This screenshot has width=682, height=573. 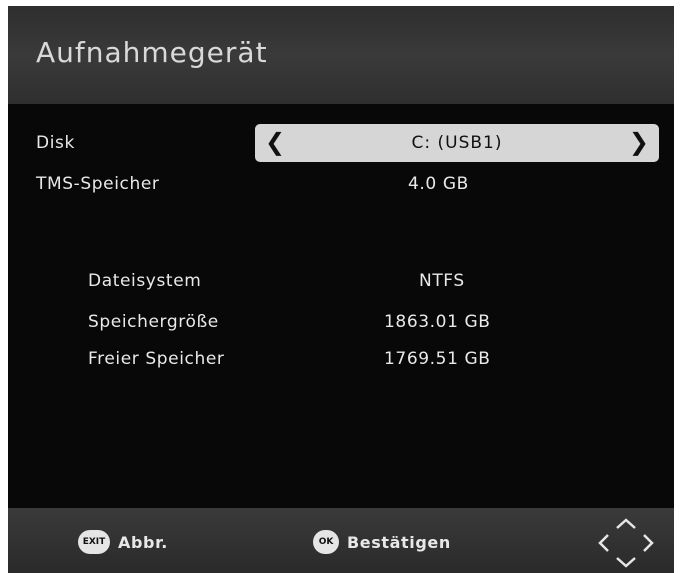 I want to click on filesystem-label: Dateisystem, so click(x=145, y=281).